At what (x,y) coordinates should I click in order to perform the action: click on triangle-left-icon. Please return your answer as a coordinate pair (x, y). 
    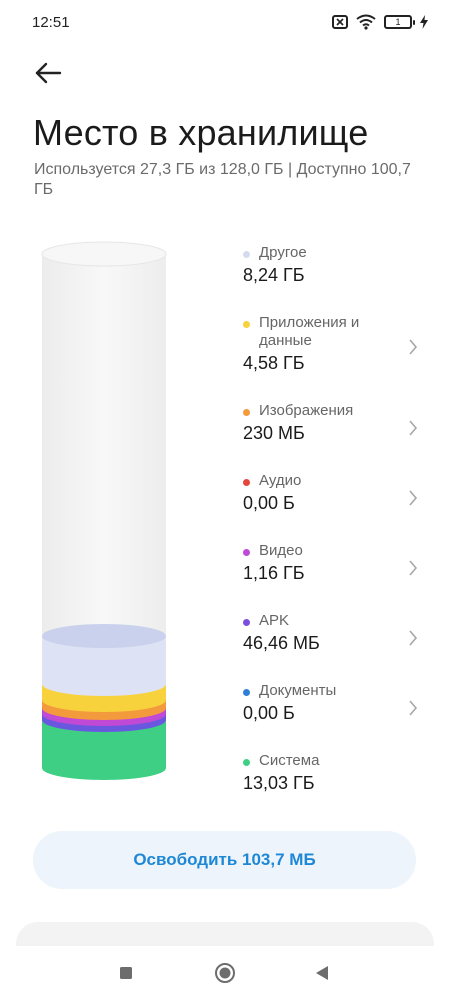
    Looking at the image, I should click on (322, 973).